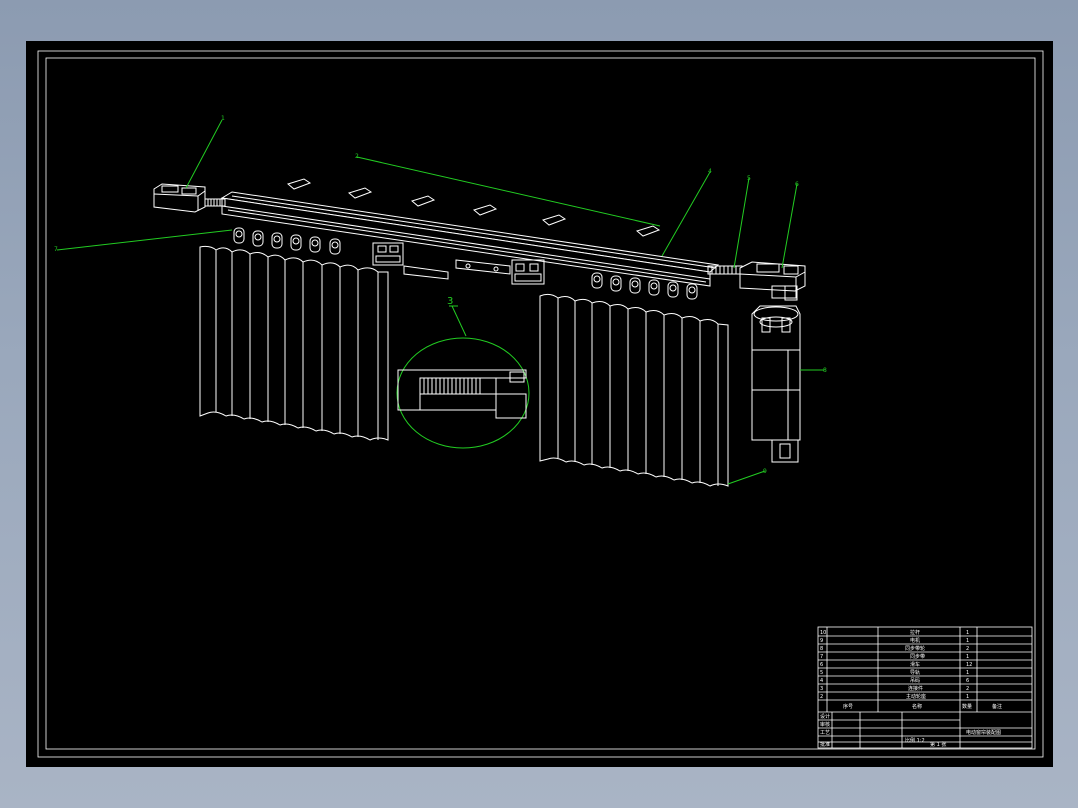 This screenshot has height=808, width=1078. I want to click on callout-2: 2, so click(357, 156).